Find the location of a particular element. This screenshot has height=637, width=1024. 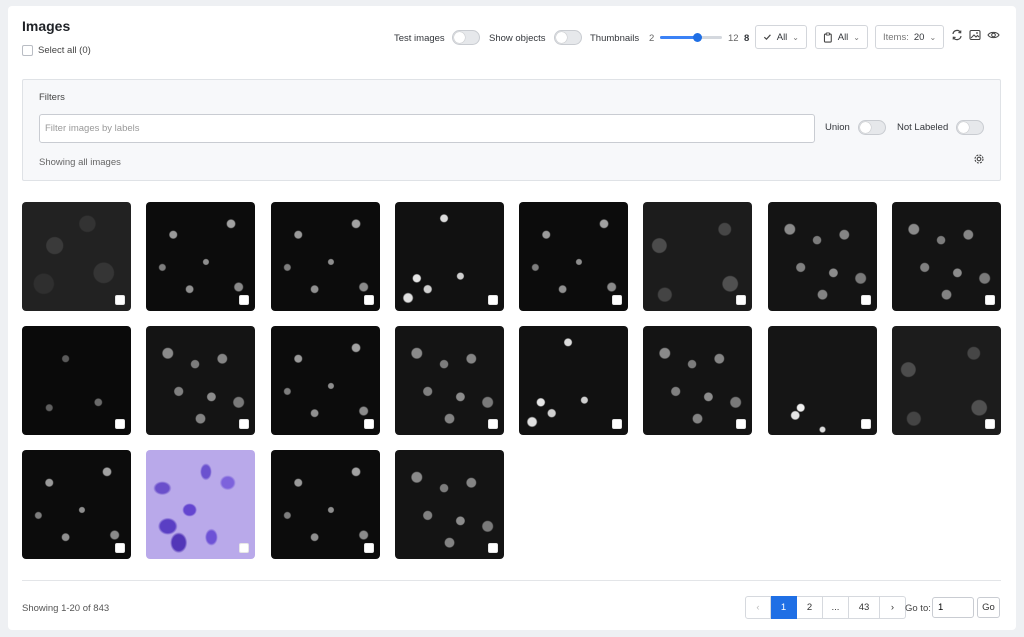

visibility-button is located at coordinates (993, 35).